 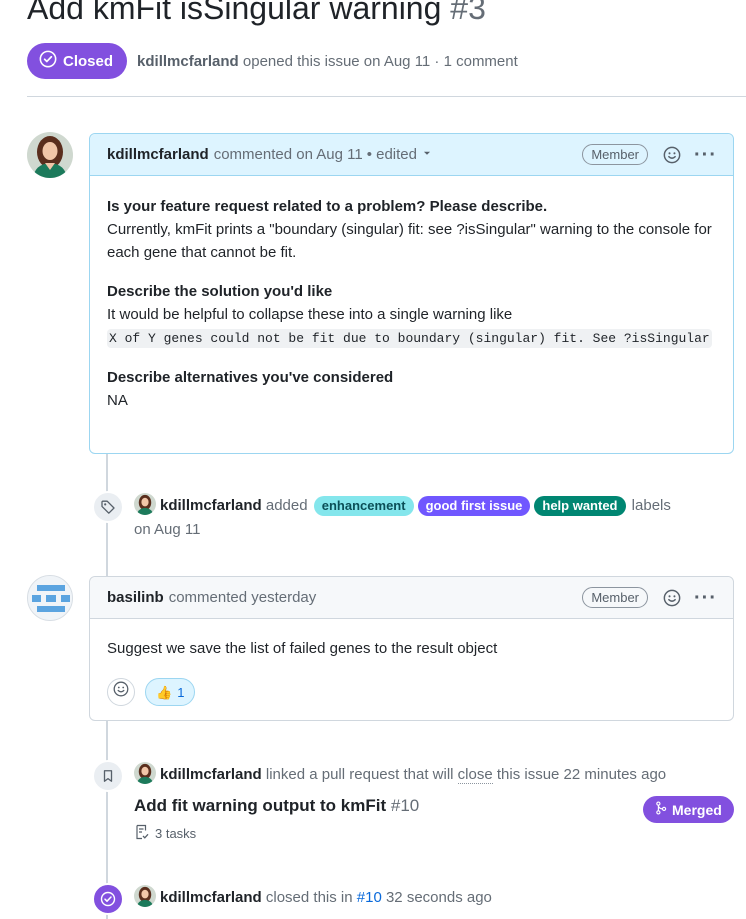 What do you see at coordinates (108, 507) in the screenshot?
I see `tag-icon` at bounding box center [108, 507].